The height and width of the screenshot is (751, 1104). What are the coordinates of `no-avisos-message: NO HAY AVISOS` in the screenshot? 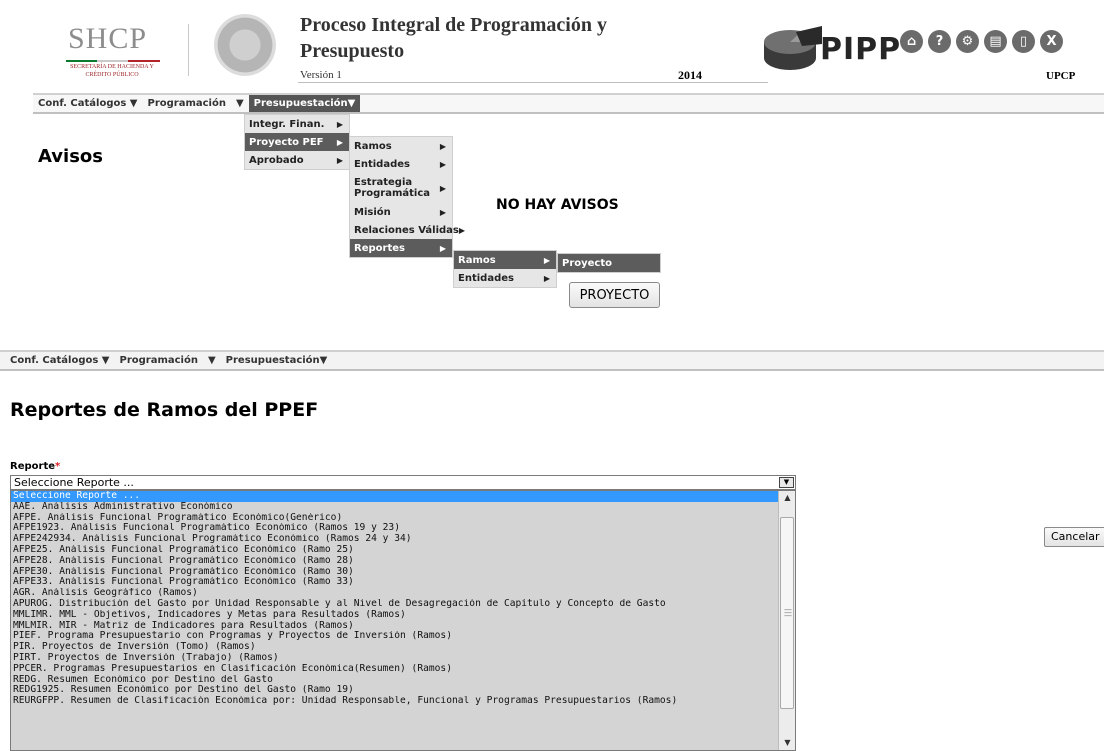 It's located at (557, 205).